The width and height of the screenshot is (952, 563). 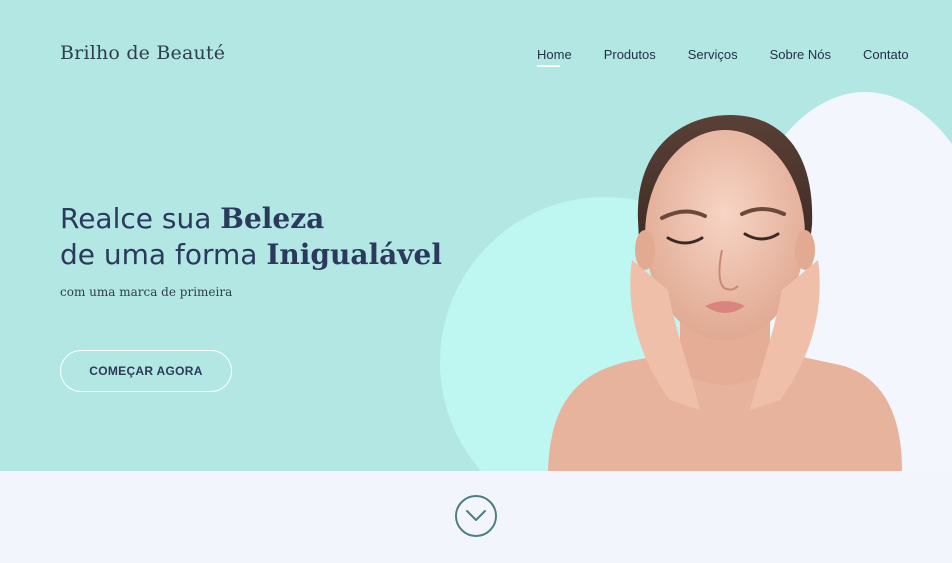 I want to click on headline-line1-light: Realce sua, so click(x=140, y=218).